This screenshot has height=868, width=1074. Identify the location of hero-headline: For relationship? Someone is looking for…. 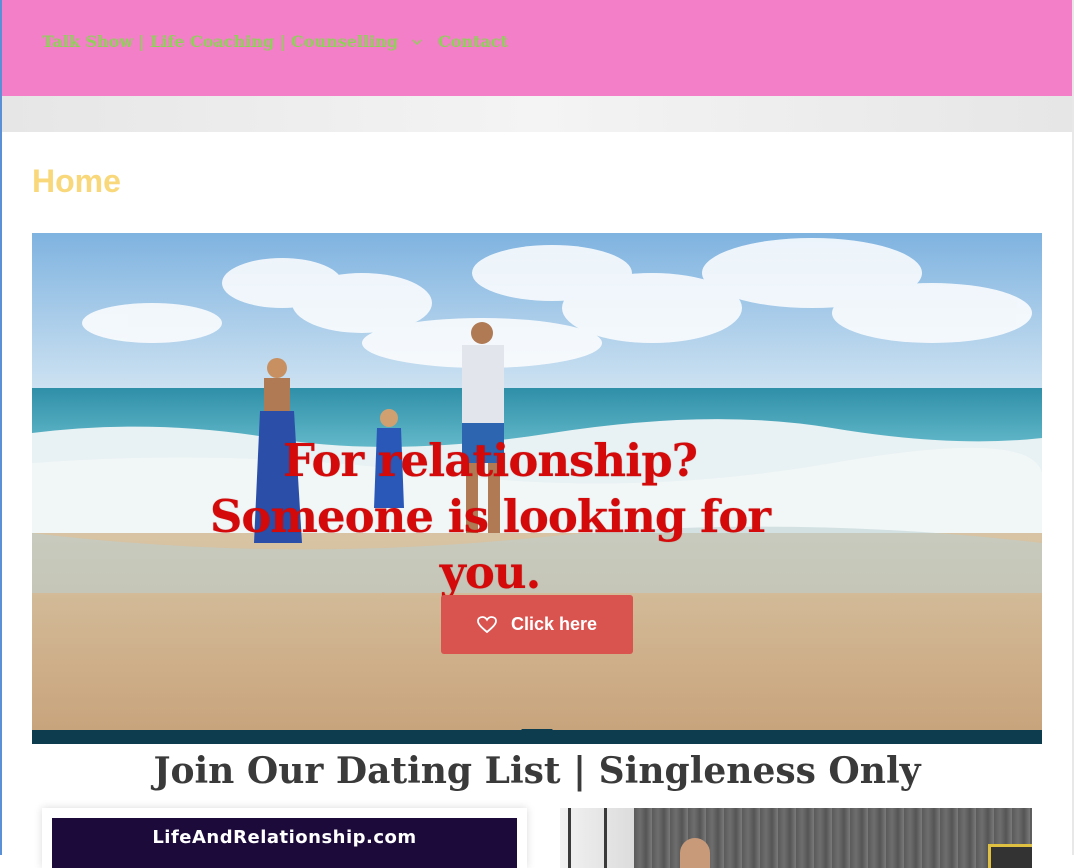
(490, 516).